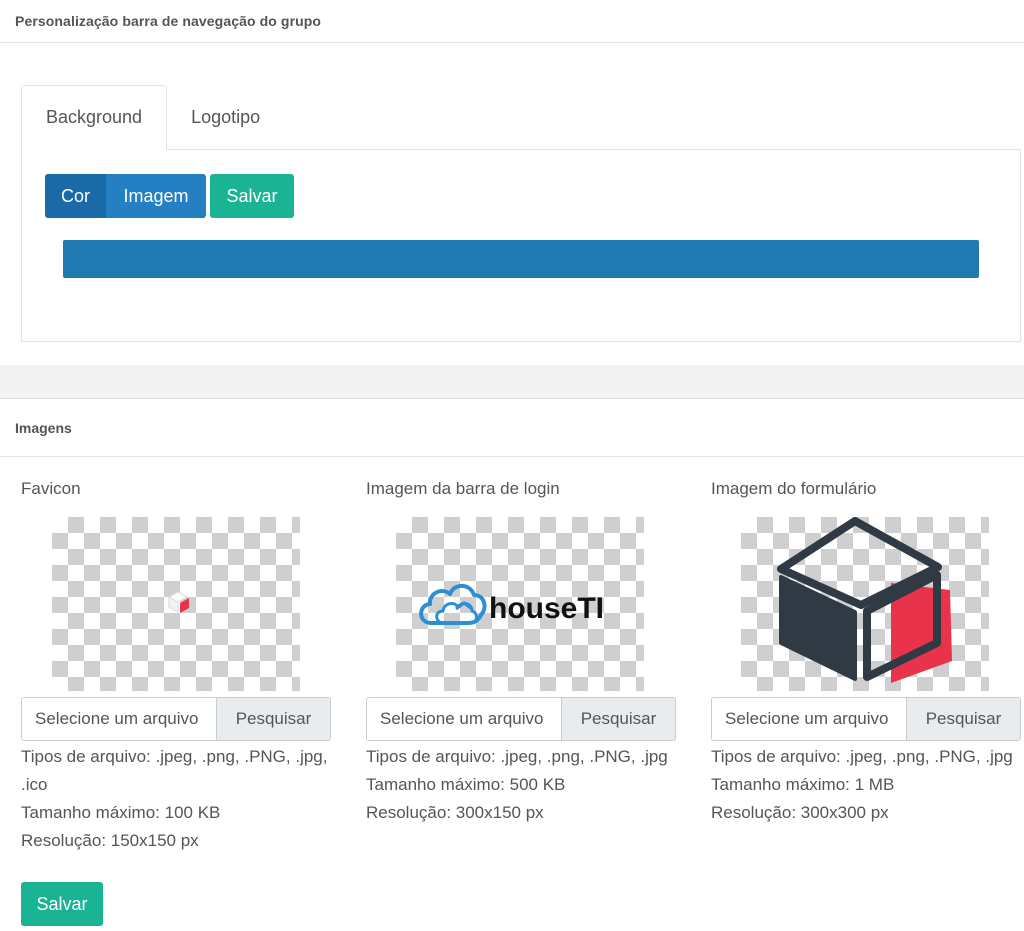 The image size is (1024, 931). I want to click on houseti-logo: houseTI, so click(511, 604).